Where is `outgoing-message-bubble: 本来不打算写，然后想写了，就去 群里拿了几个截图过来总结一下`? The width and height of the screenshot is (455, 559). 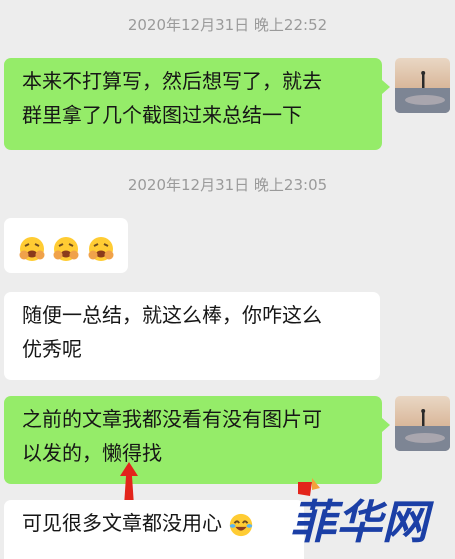
outgoing-message-bubble: 本来不打算写，然后想写了，就去 群里拿了几个截图过来总结一下 is located at coordinates (193, 104).